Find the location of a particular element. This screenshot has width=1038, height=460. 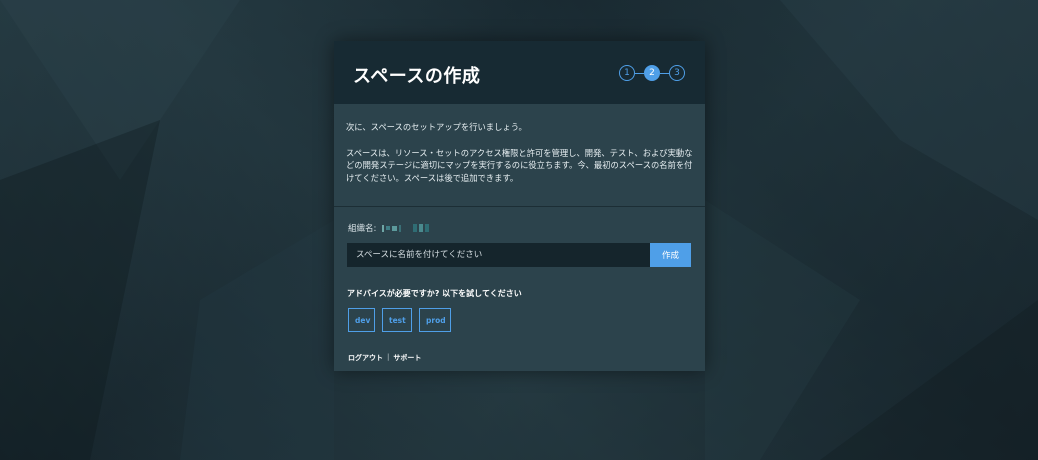

org-row: 組織名: is located at coordinates (389, 228).